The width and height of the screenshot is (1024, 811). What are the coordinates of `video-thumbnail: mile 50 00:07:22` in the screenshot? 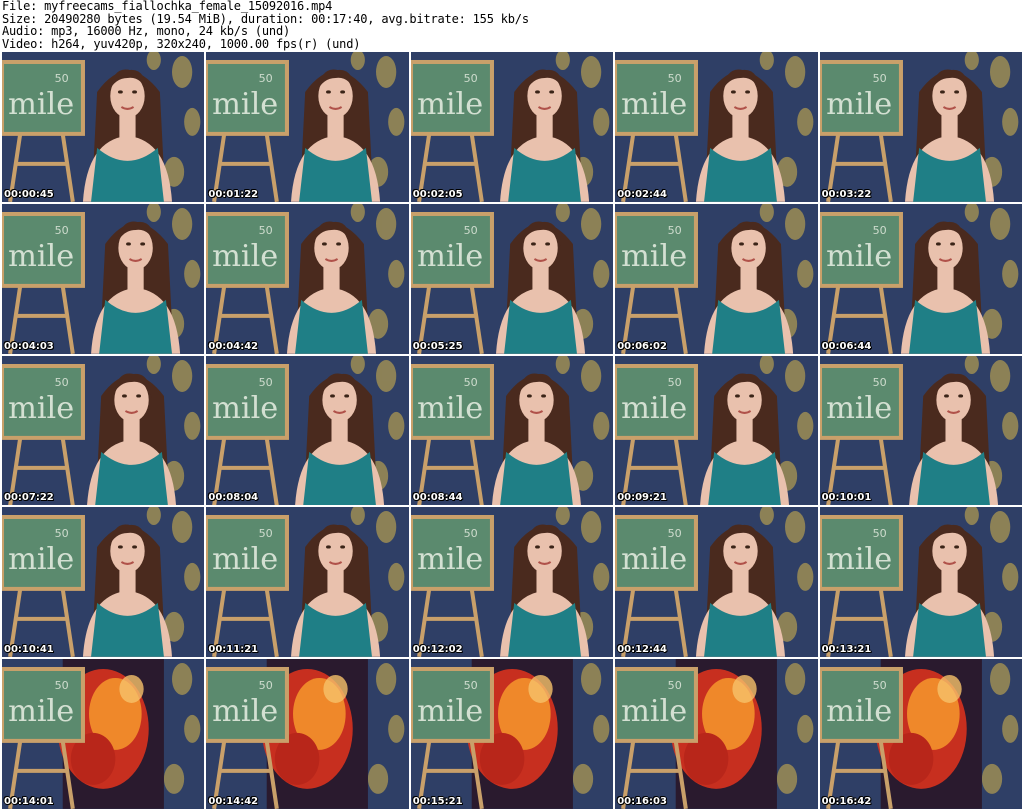 It's located at (103, 430).